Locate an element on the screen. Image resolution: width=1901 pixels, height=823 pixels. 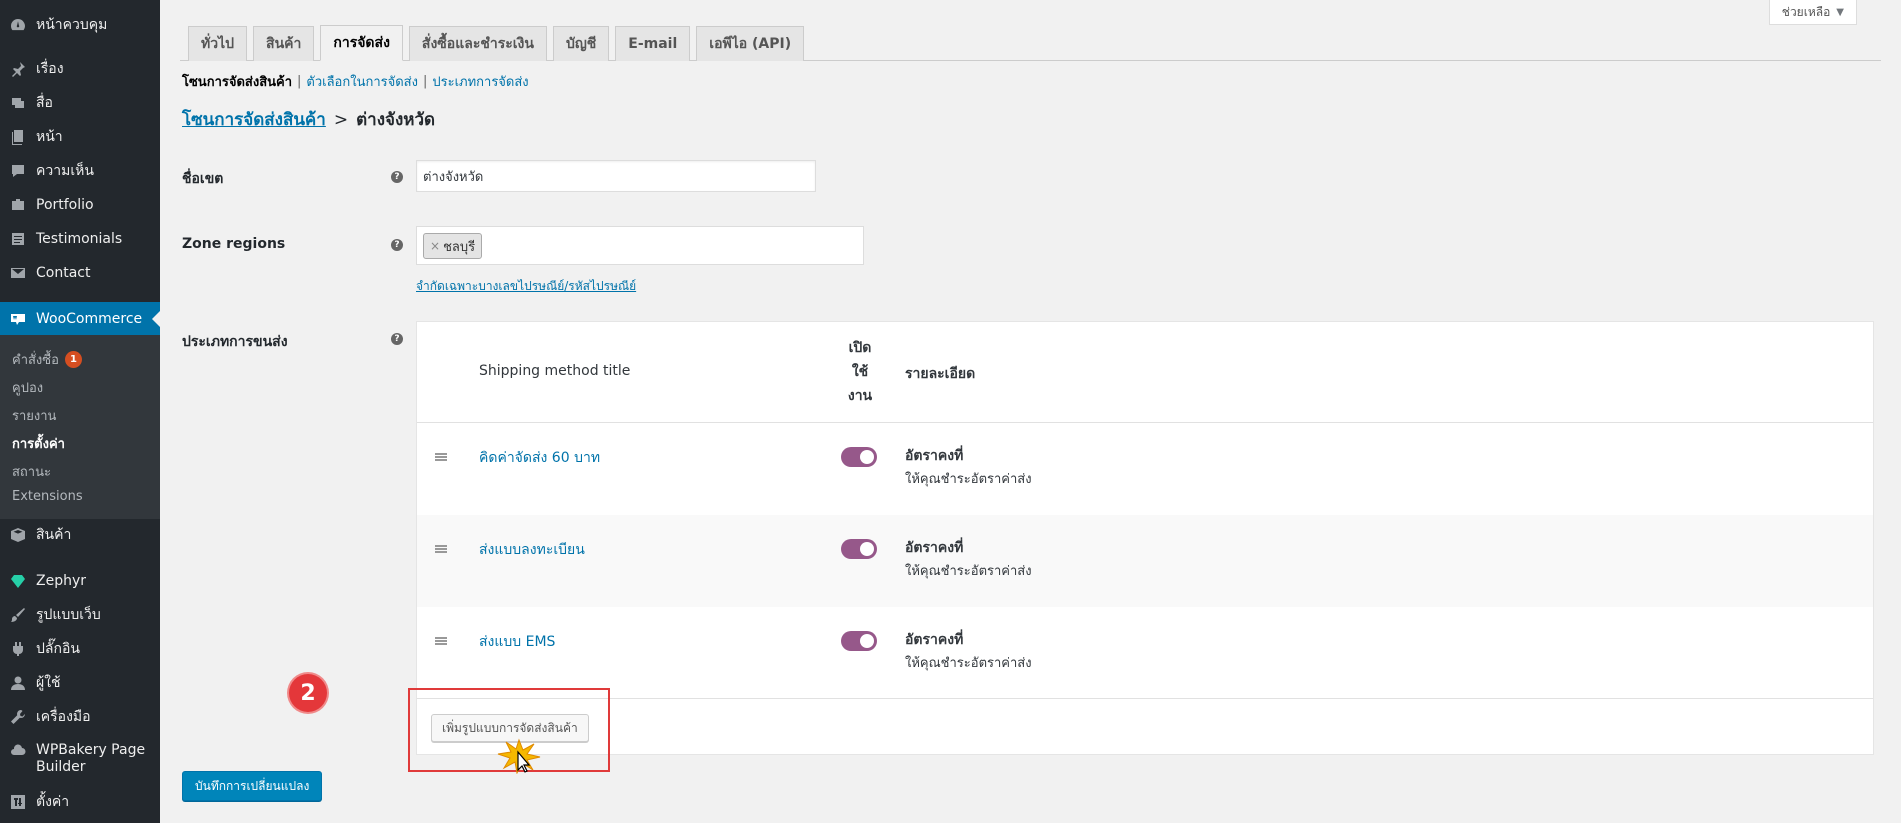
shipping-method-title-link: ส่งแบบลงทะเบียน is located at coordinates (532, 550).